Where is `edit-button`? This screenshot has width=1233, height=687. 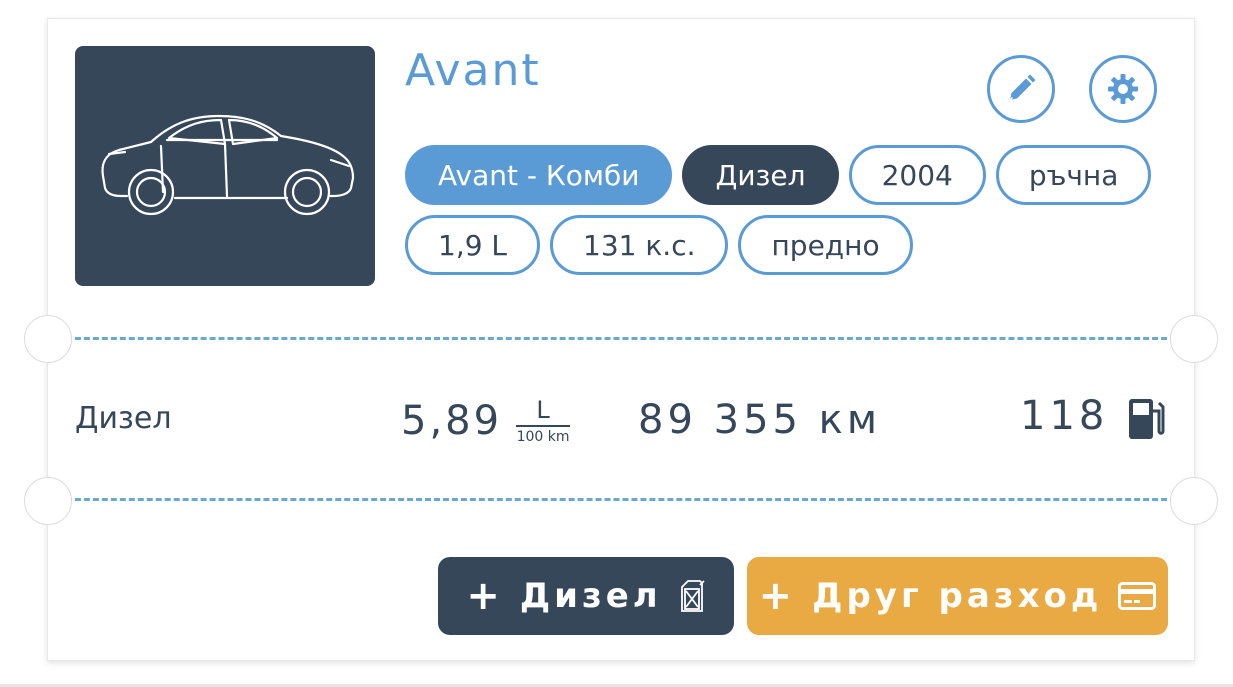 edit-button is located at coordinates (1021, 89).